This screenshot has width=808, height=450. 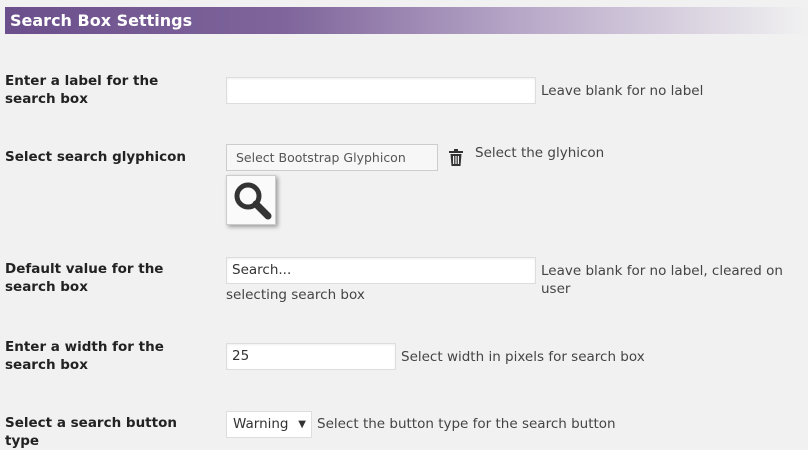 I want to click on dropdown-arrow-icon: ▼, so click(x=302, y=424).